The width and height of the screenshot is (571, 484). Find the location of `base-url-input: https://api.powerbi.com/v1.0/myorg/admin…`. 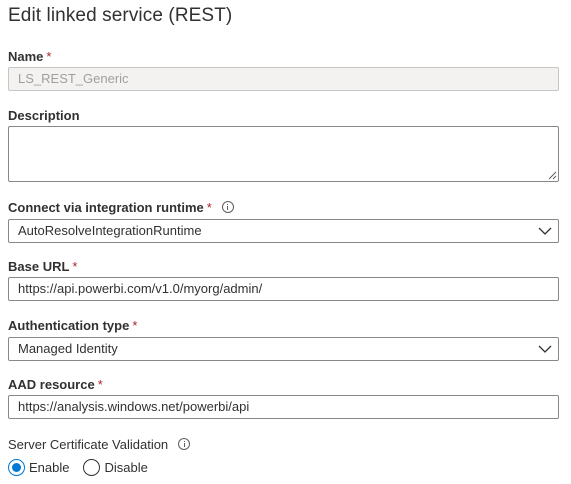

base-url-input: https://api.powerbi.com/v1.0/myorg/admin… is located at coordinates (283, 289).